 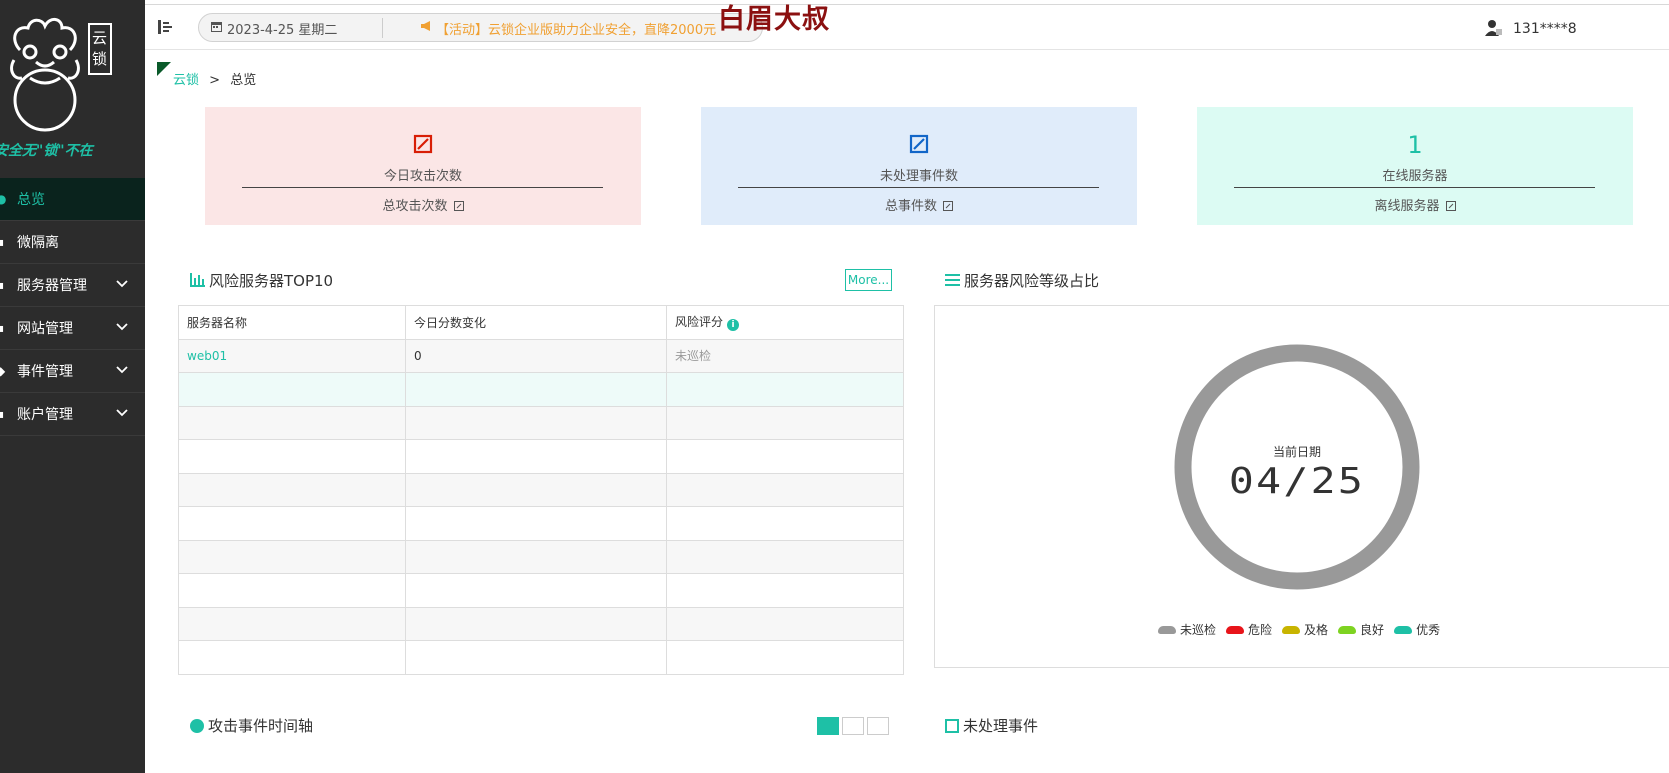 I want to click on clock-icon, so click(x=197, y=726).